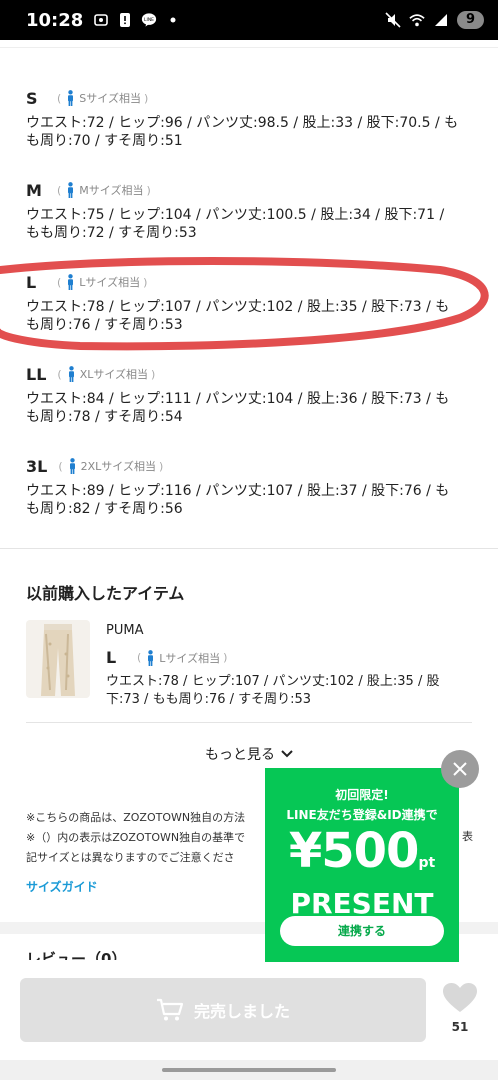 The height and width of the screenshot is (1080, 498). What do you see at coordinates (170, 1009) in the screenshot?
I see `cart-icon` at bounding box center [170, 1009].